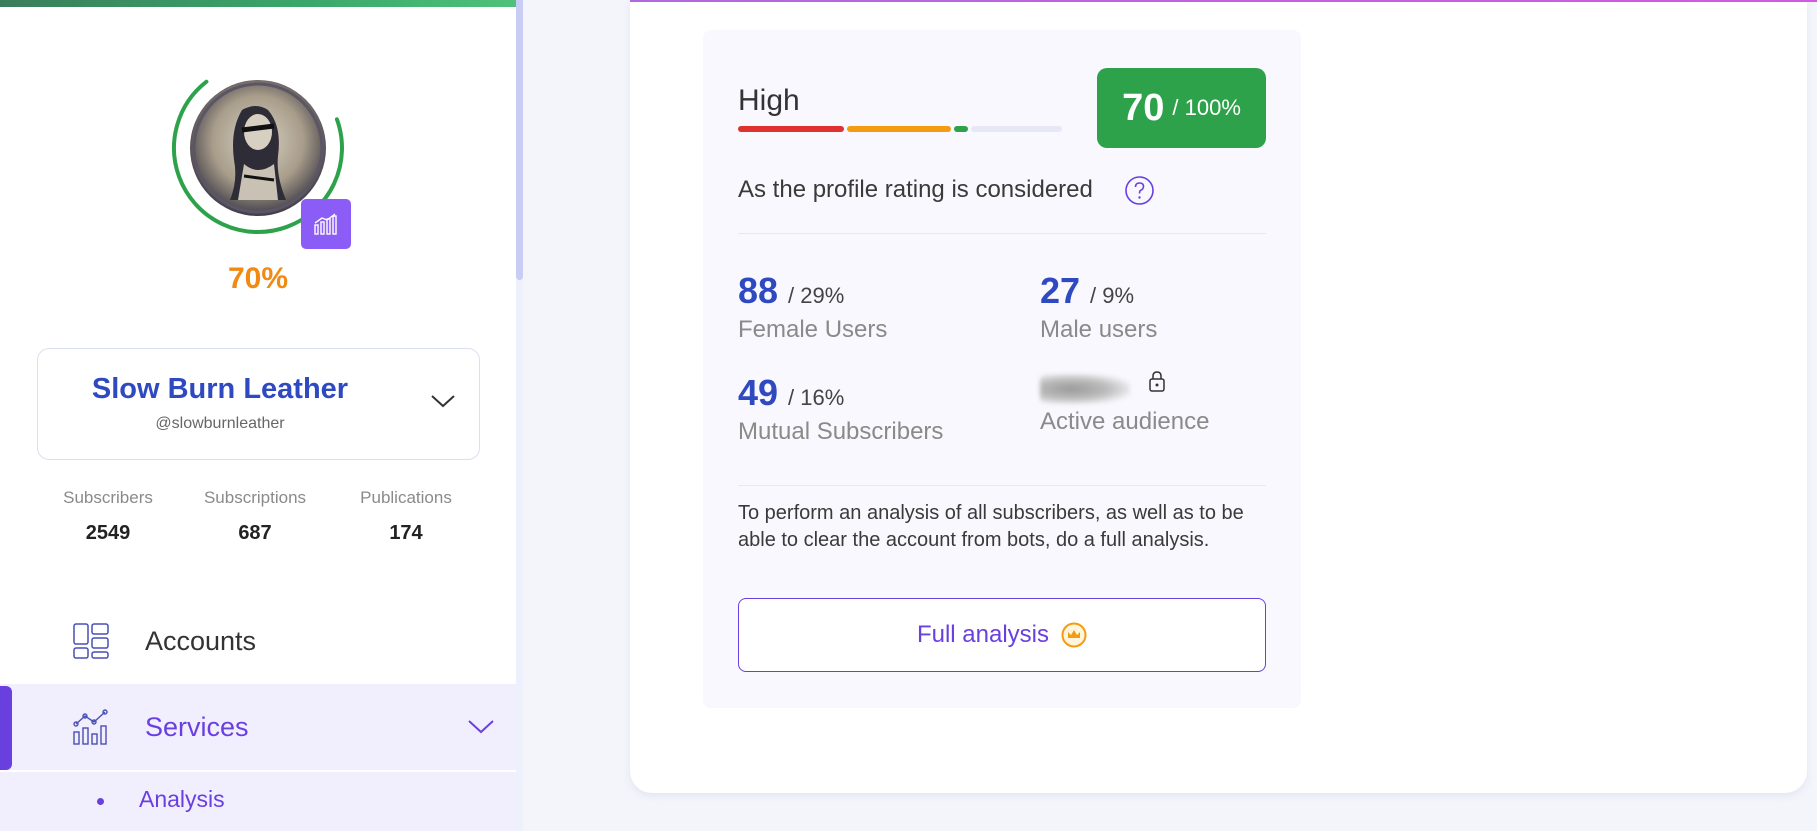 The height and width of the screenshot is (831, 1817). I want to click on sidebar-scrollbar-thumb, so click(519, 140).